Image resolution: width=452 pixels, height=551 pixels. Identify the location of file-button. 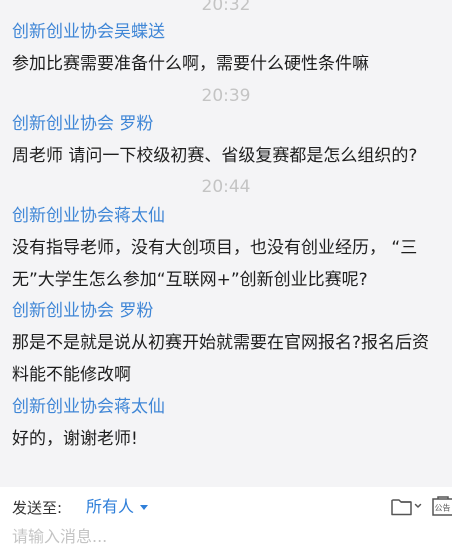
(407, 506).